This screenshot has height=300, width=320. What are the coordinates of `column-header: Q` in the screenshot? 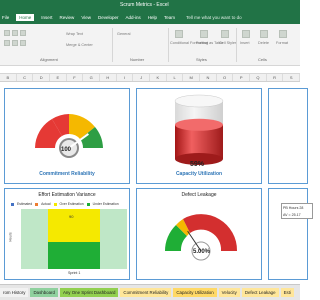 It's located at (258, 77).